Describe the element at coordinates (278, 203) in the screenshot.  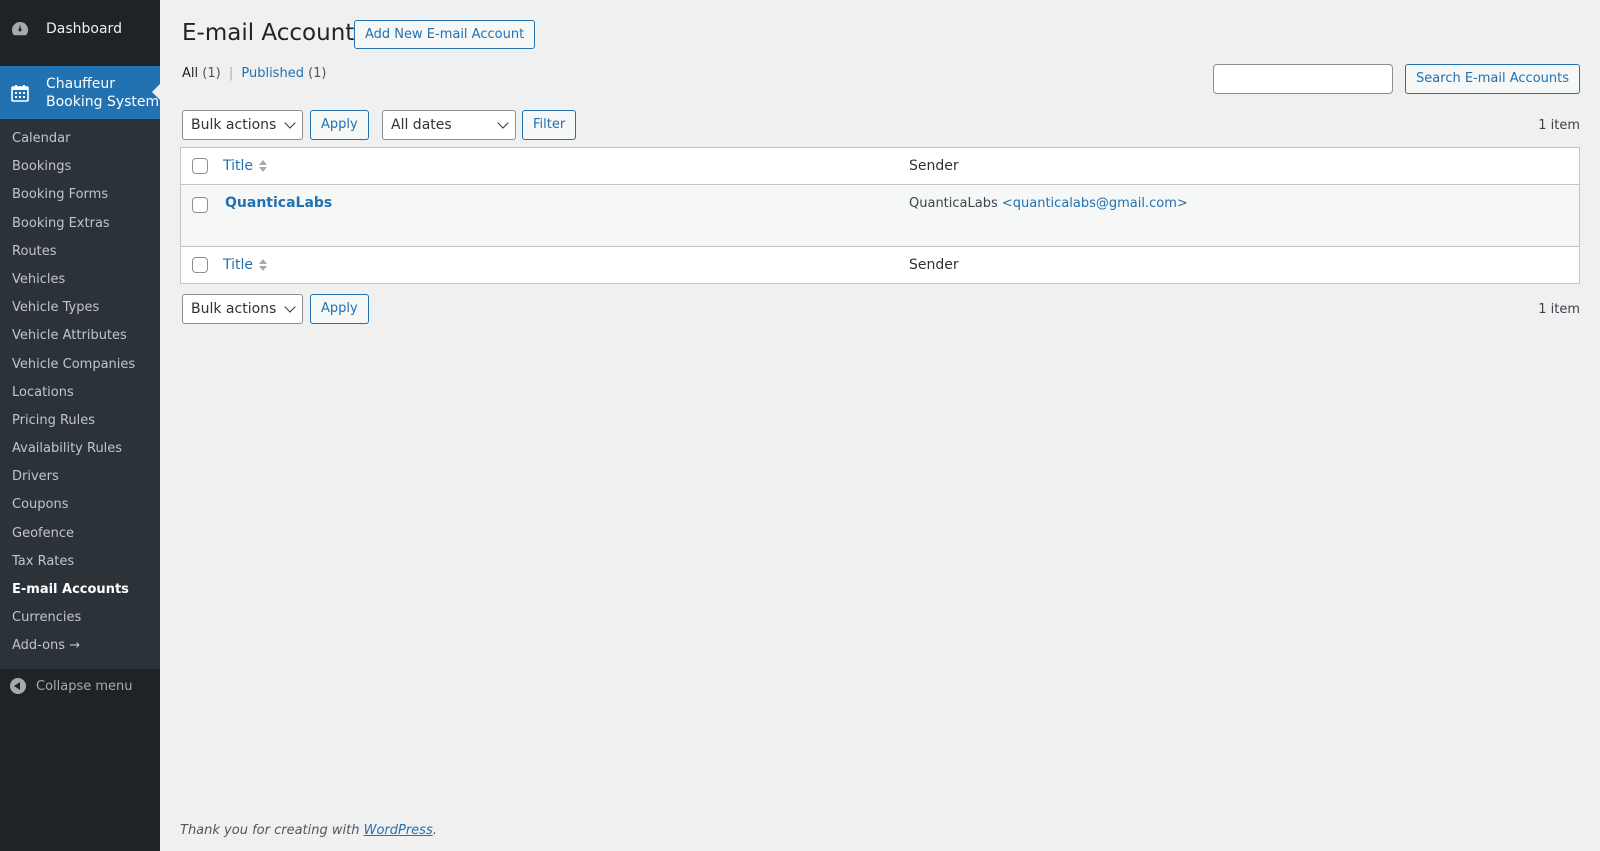
I see `row-title-link: QuanticaLabs` at that location.